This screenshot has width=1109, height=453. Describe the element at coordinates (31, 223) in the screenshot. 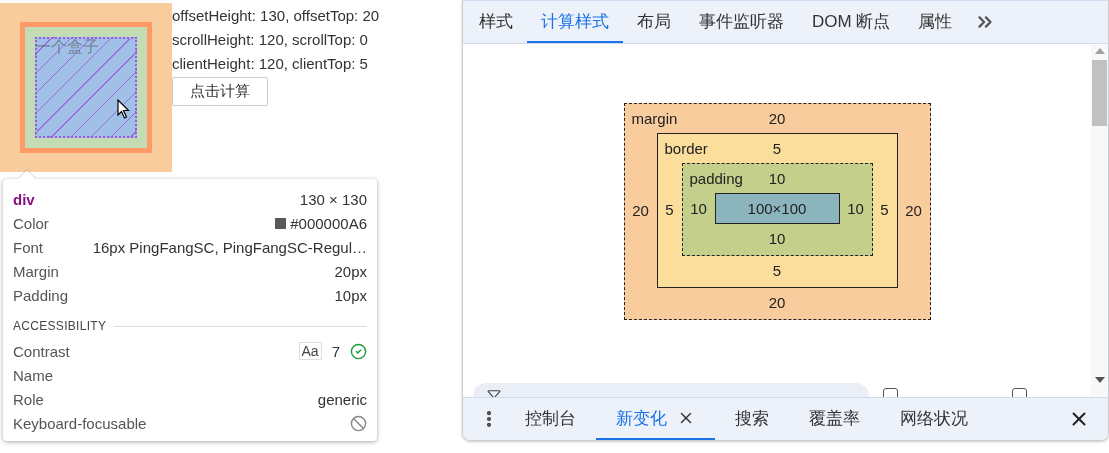

I see `property-label: Color` at that location.